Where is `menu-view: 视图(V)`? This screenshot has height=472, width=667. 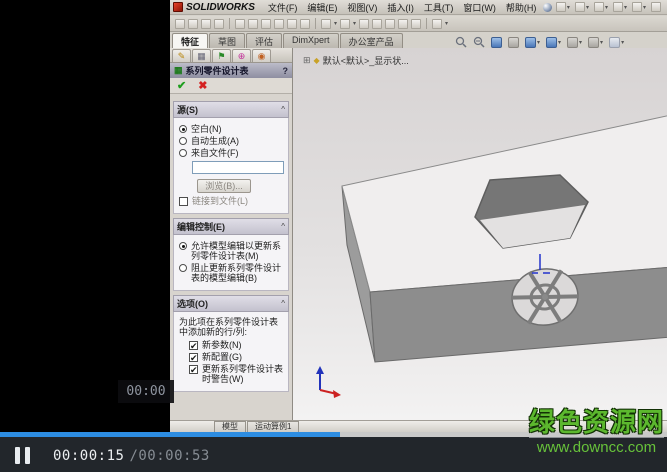
menu-view: 视图(V) is located at coordinates (362, 7).